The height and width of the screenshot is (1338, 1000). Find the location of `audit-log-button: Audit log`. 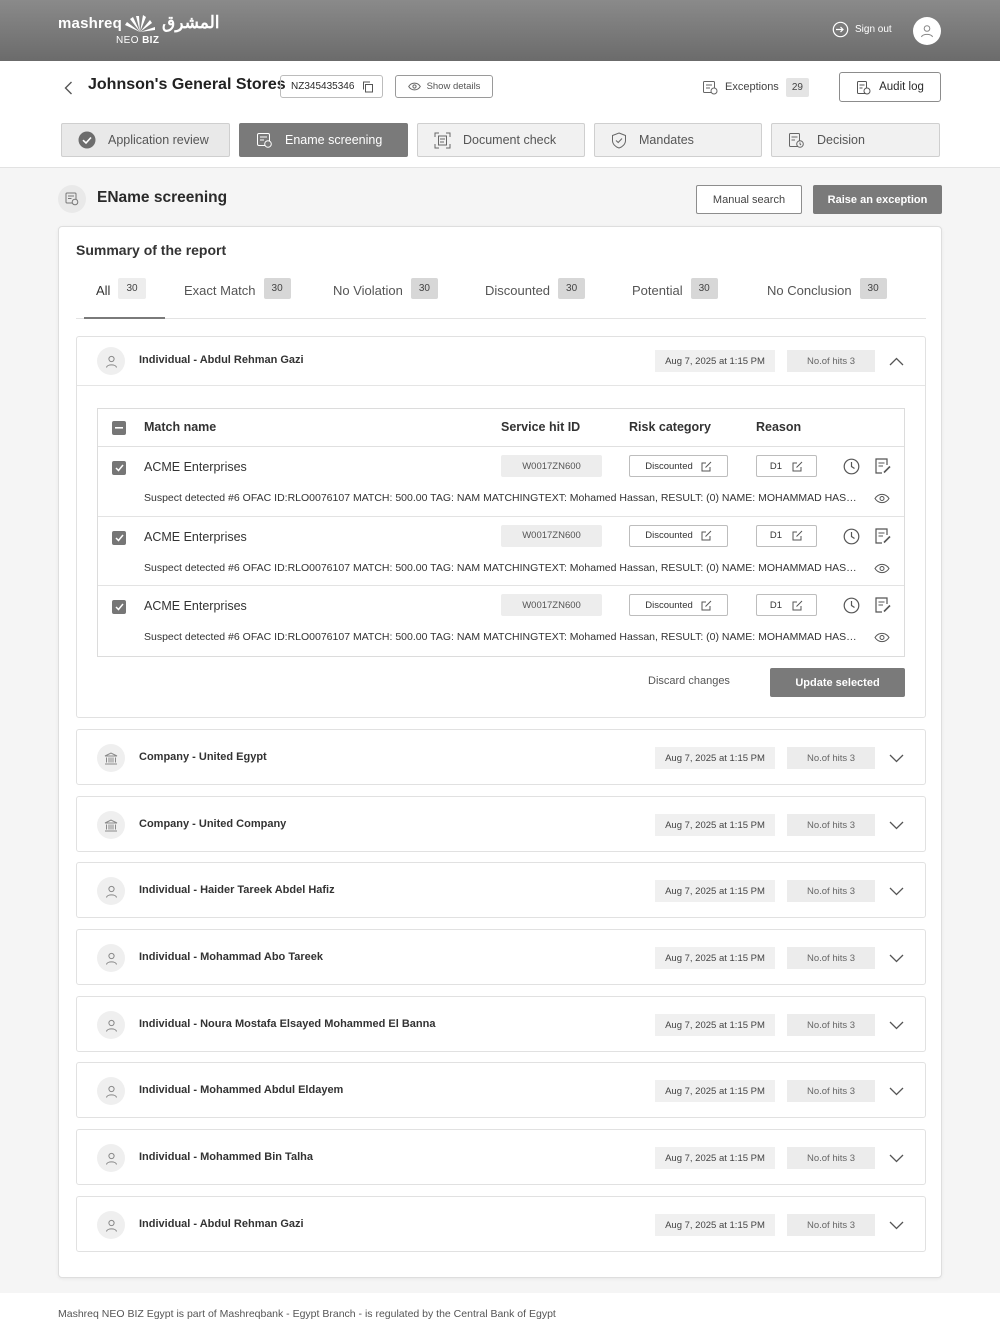

audit-log-button: Audit log is located at coordinates (890, 87).